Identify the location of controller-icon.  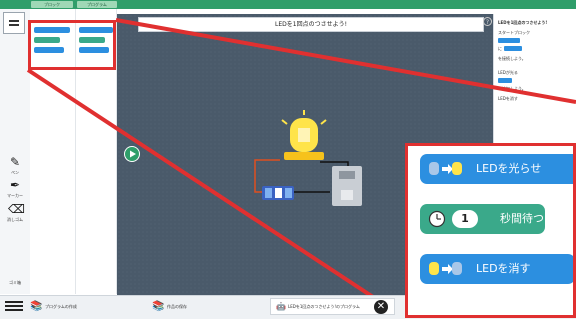
(347, 186).